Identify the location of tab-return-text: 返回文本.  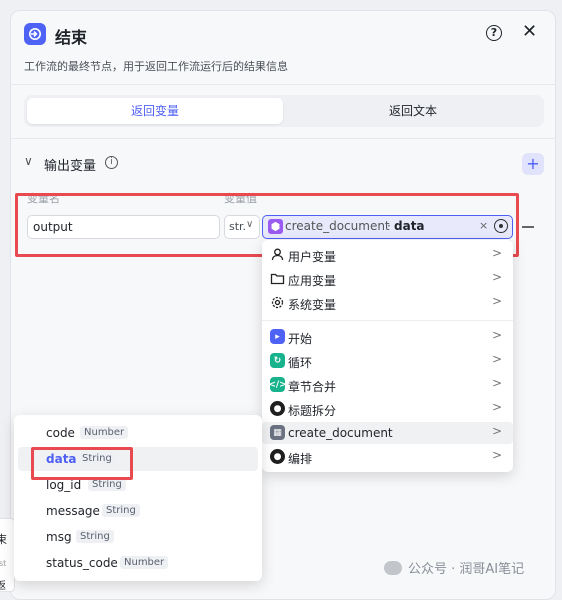
(413, 111).